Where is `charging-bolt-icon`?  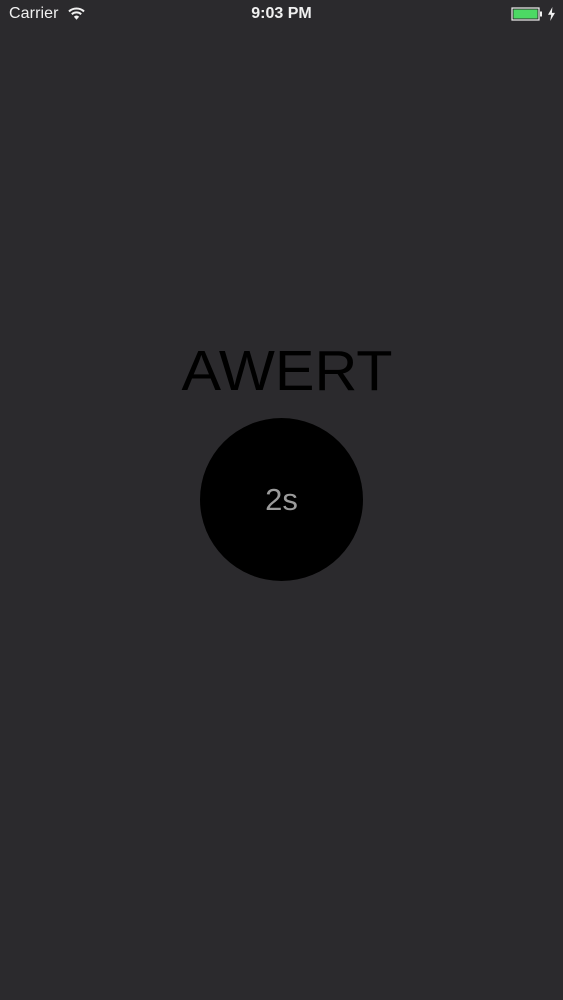 charging-bolt-icon is located at coordinates (551, 14).